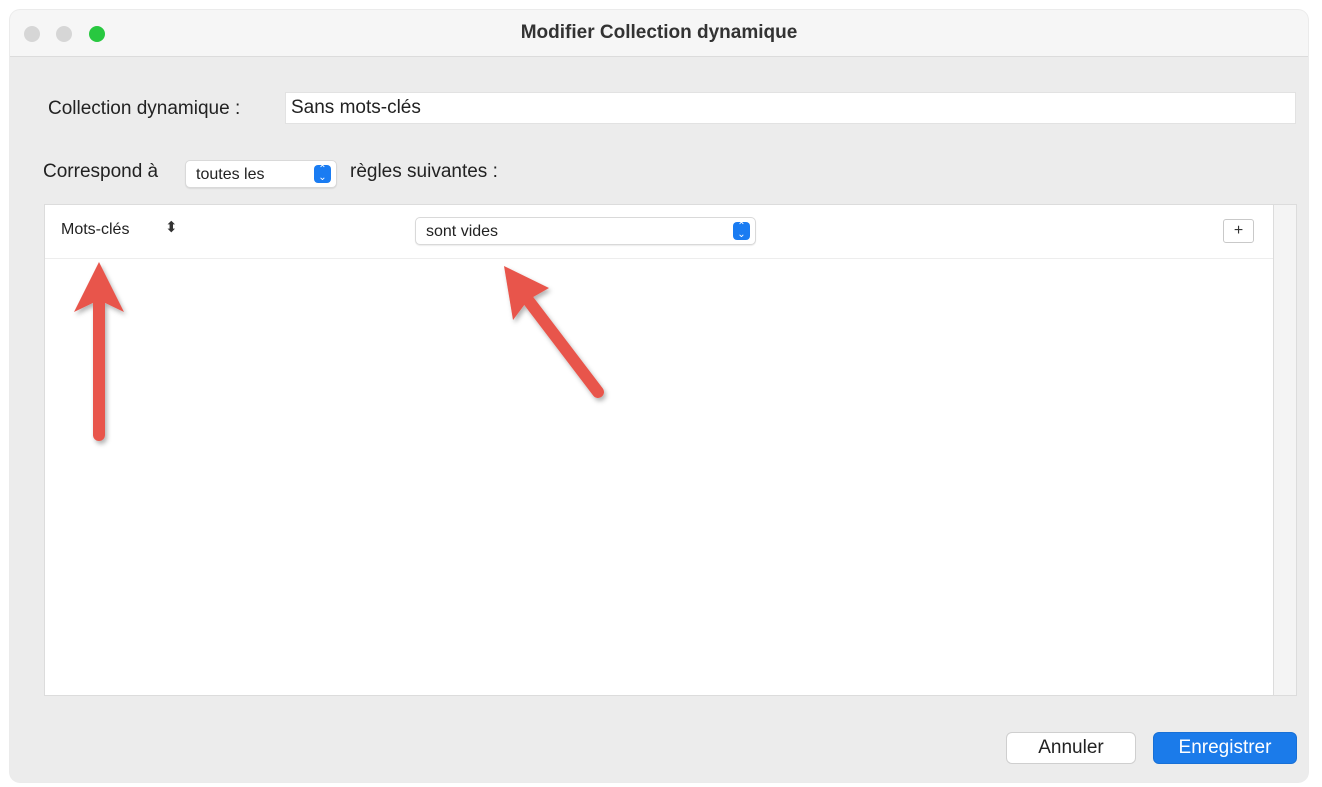 This screenshot has width=1322, height=787. Describe the element at coordinates (554, 332) in the screenshot. I see `annotation-arrow-diagonal-icon` at that location.